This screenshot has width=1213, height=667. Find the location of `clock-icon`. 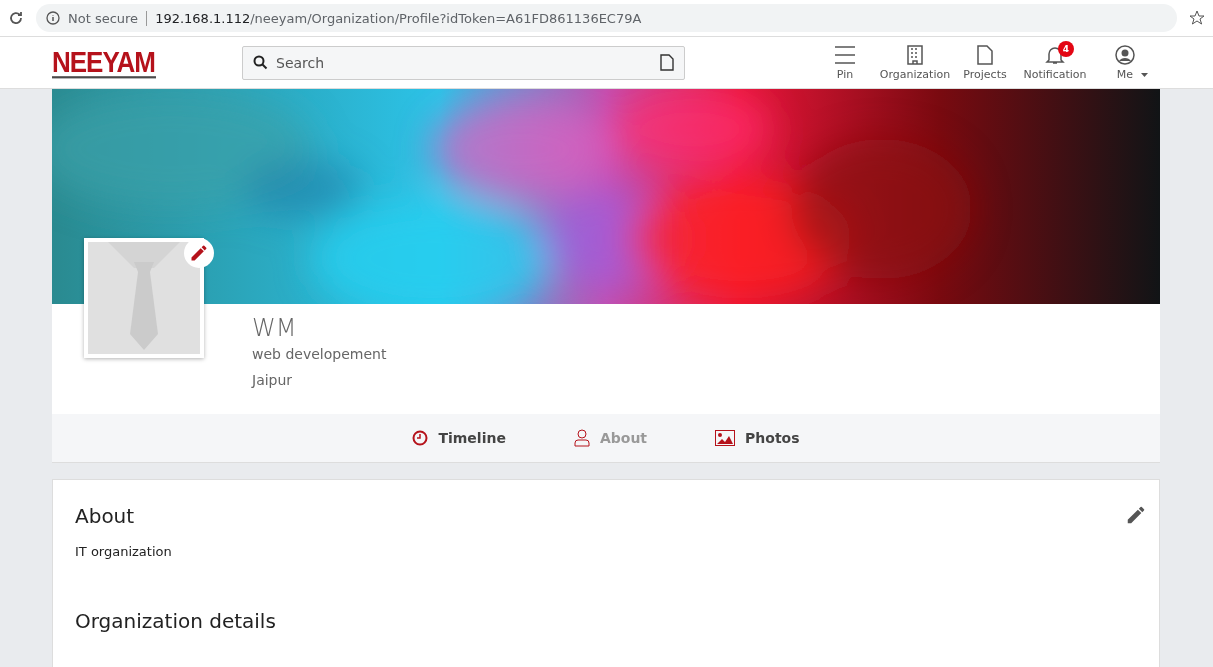

clock-icon is located at coordinates (420, 438).